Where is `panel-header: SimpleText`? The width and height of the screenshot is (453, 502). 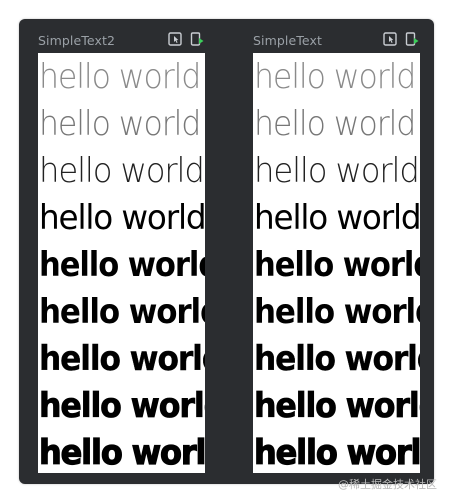
panel-header: SimpleText is located at coordinates (337, 40).